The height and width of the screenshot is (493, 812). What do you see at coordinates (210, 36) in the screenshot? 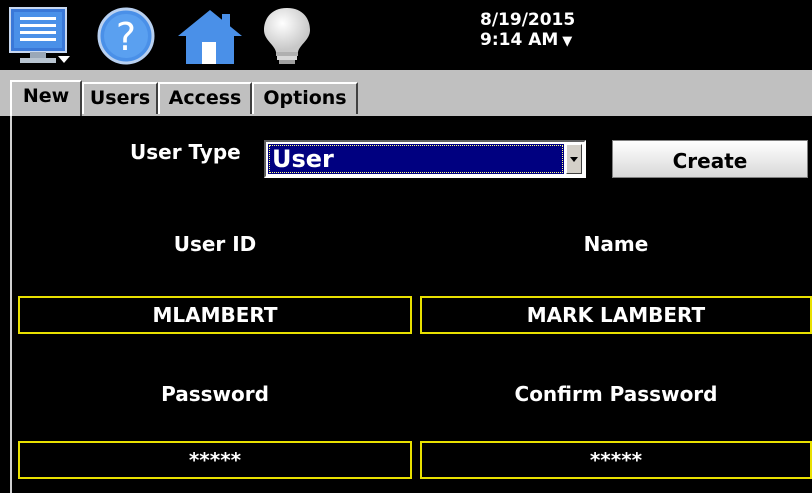
I see `home-icon` at bounding box center [210, 36].